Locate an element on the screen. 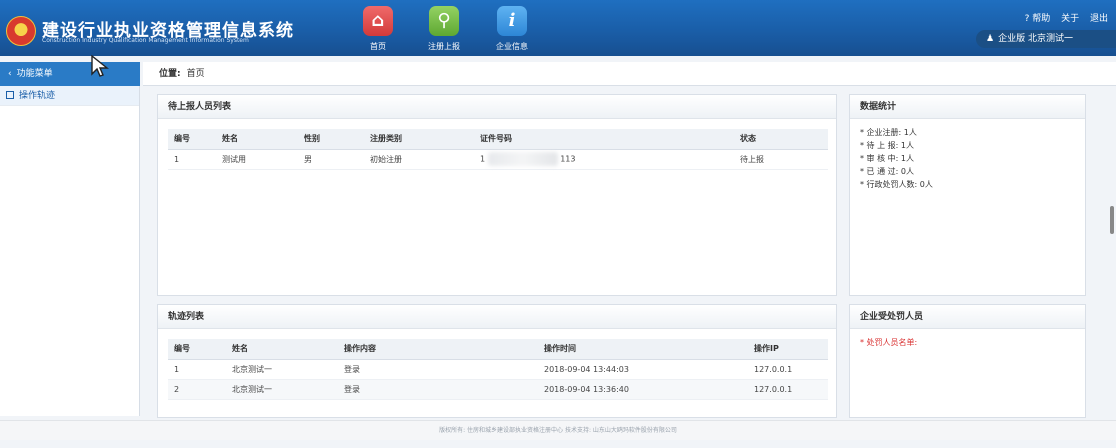 The image size is (1116, 448). nav-home-button: ⌂ 首页 is located at coordinates (378, 30).